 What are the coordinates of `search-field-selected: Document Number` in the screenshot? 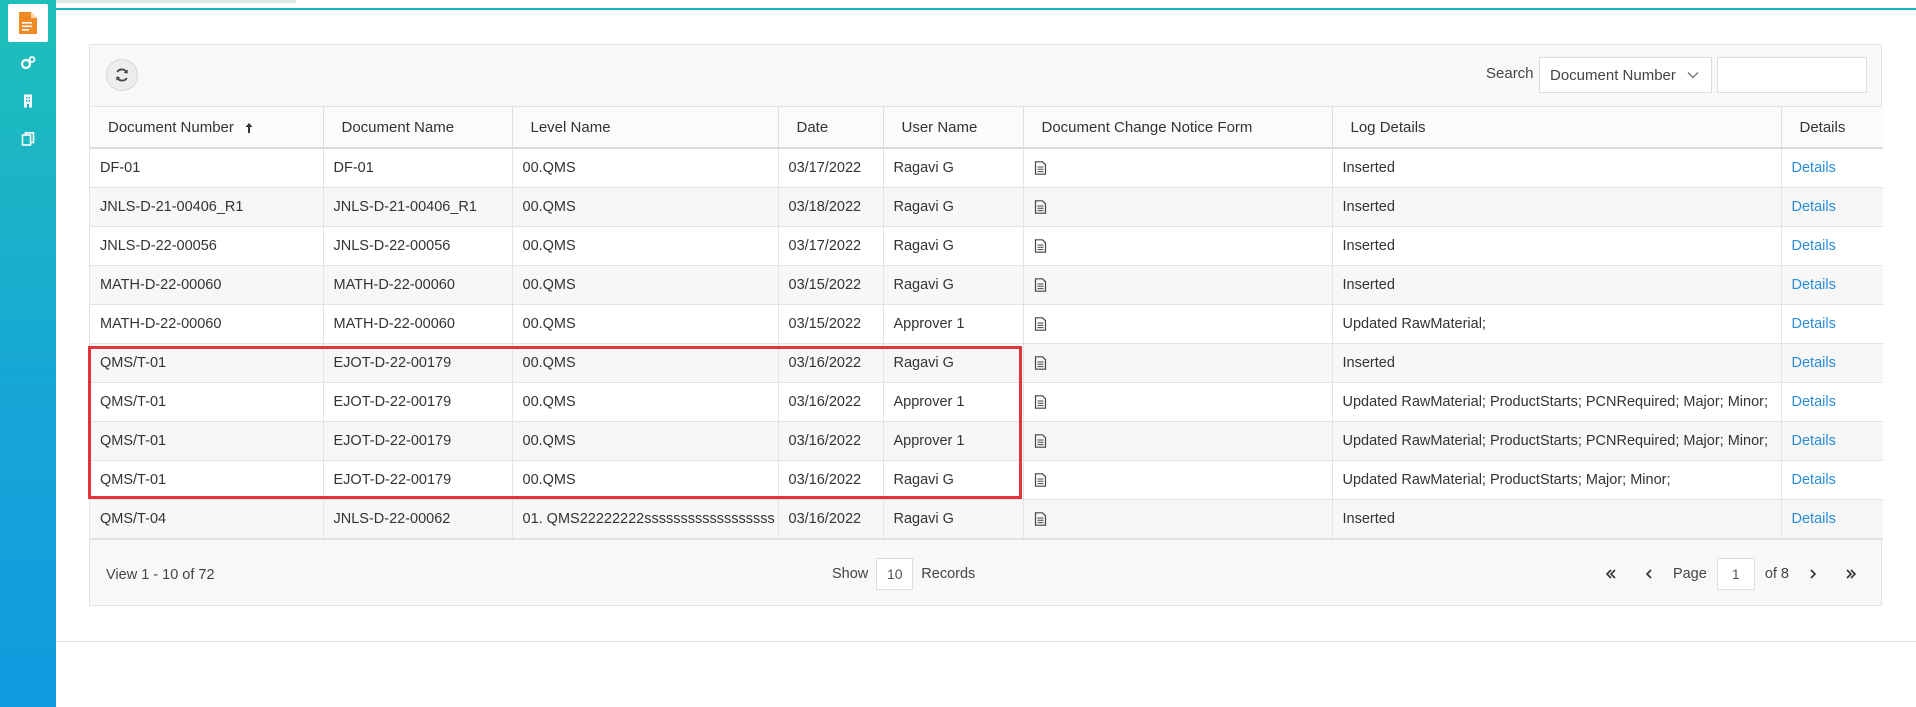 It's located at (1613, 75).